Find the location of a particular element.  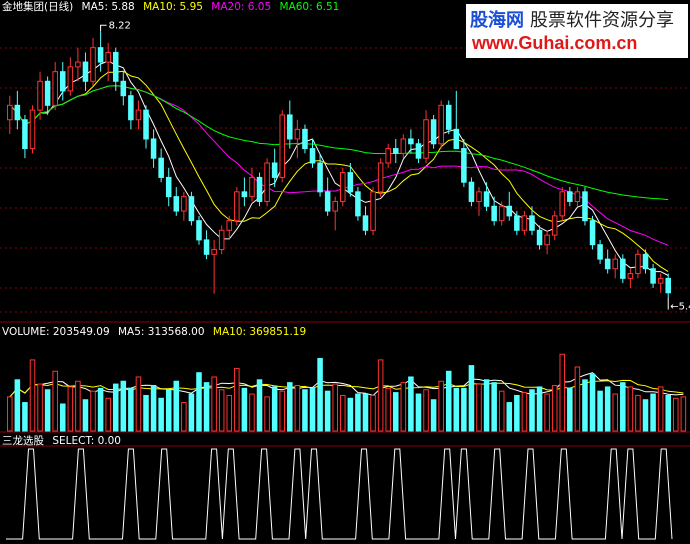

watermark-logo: 股海网 股票软件资源分享 www.Guhai.com.cn is located at coordinates (577, 31).